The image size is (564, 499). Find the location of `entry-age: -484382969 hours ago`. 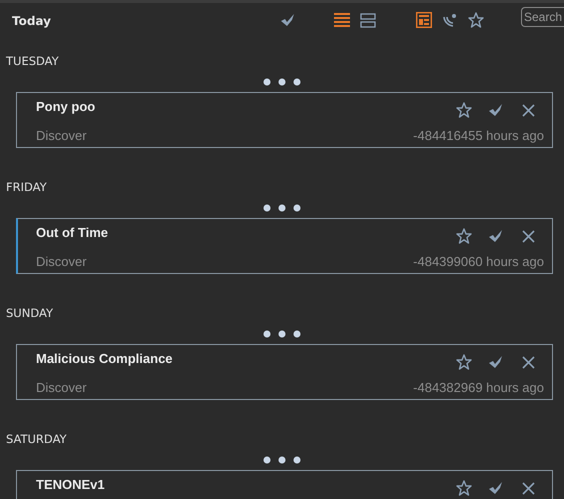

entry-age: -484382969 hours ago is located at coordinates (478, 387).